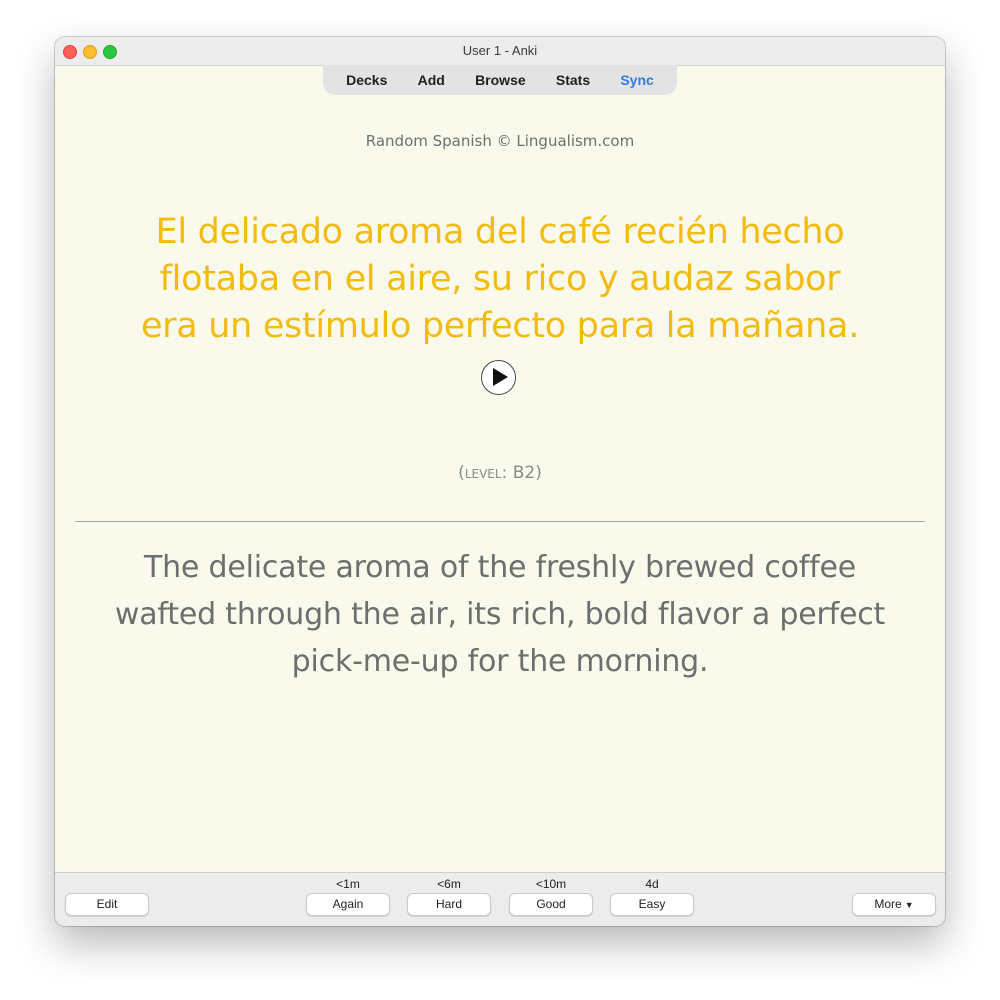 The width and height of the screenshot is (1000, 1000). Describe the element at coordinates (348, 884) in the screenshot. I see `interval-label: <1m` at that location.